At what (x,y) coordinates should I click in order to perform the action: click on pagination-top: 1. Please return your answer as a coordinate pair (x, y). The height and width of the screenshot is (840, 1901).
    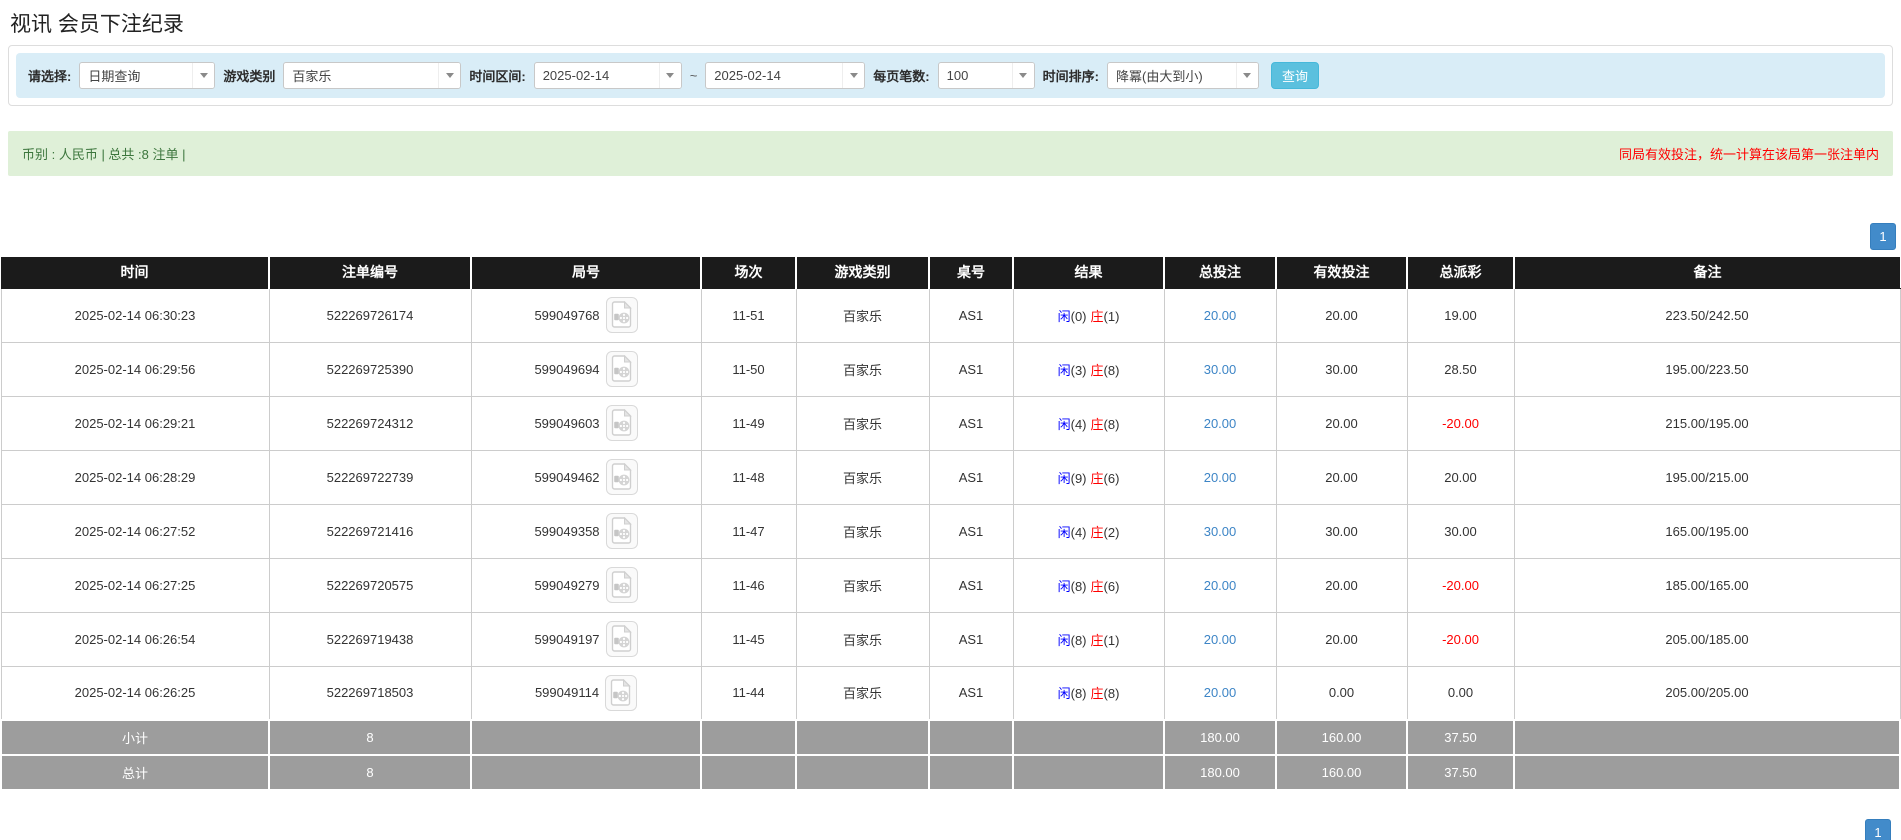
    Looking at the image, I should click on (948, 236).